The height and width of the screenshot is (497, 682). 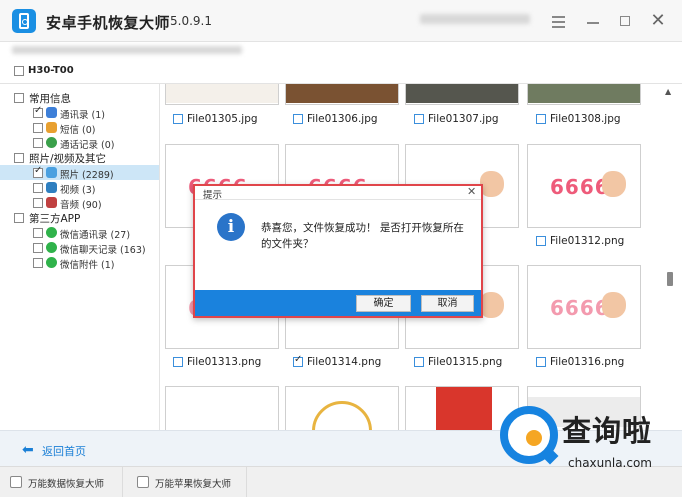 I want to click on file-name: File01307.jpg, so click(x=463, y=119).